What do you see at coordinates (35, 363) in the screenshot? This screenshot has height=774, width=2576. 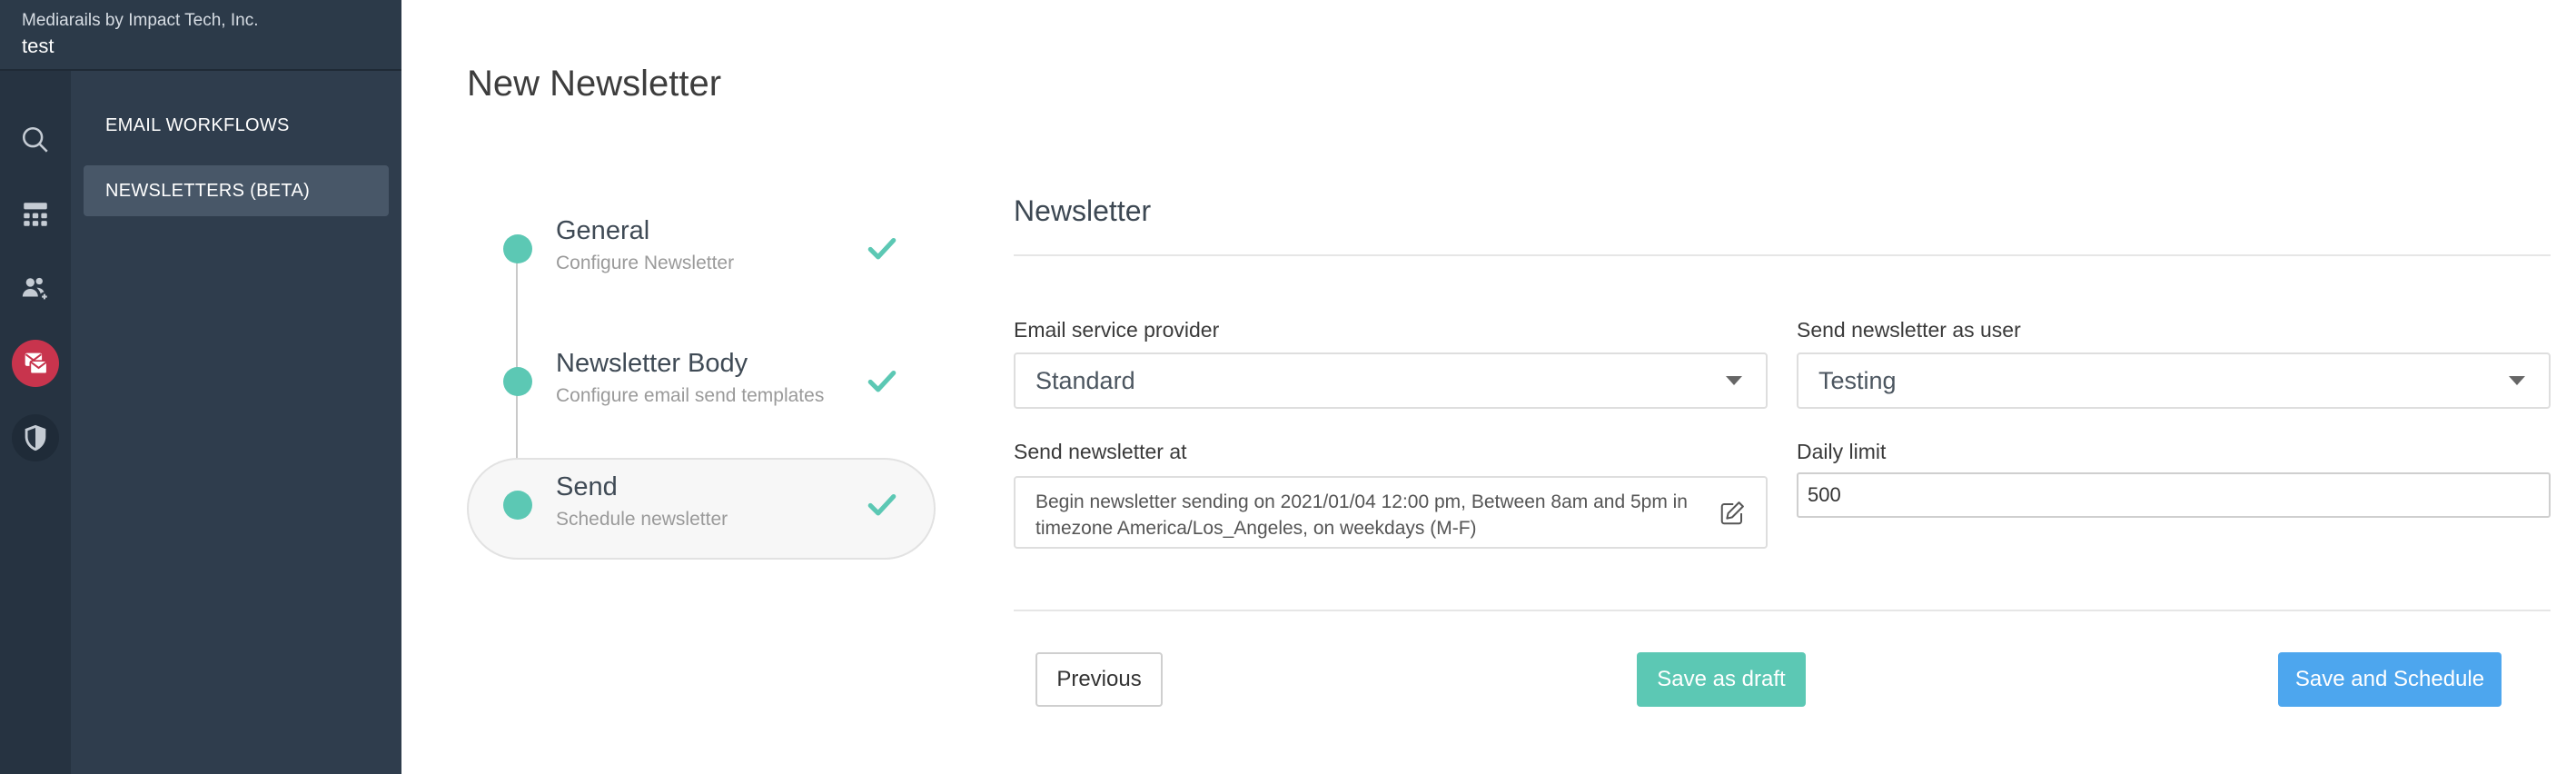 I see `newsletter-icon` at bounding box center [35, 363].